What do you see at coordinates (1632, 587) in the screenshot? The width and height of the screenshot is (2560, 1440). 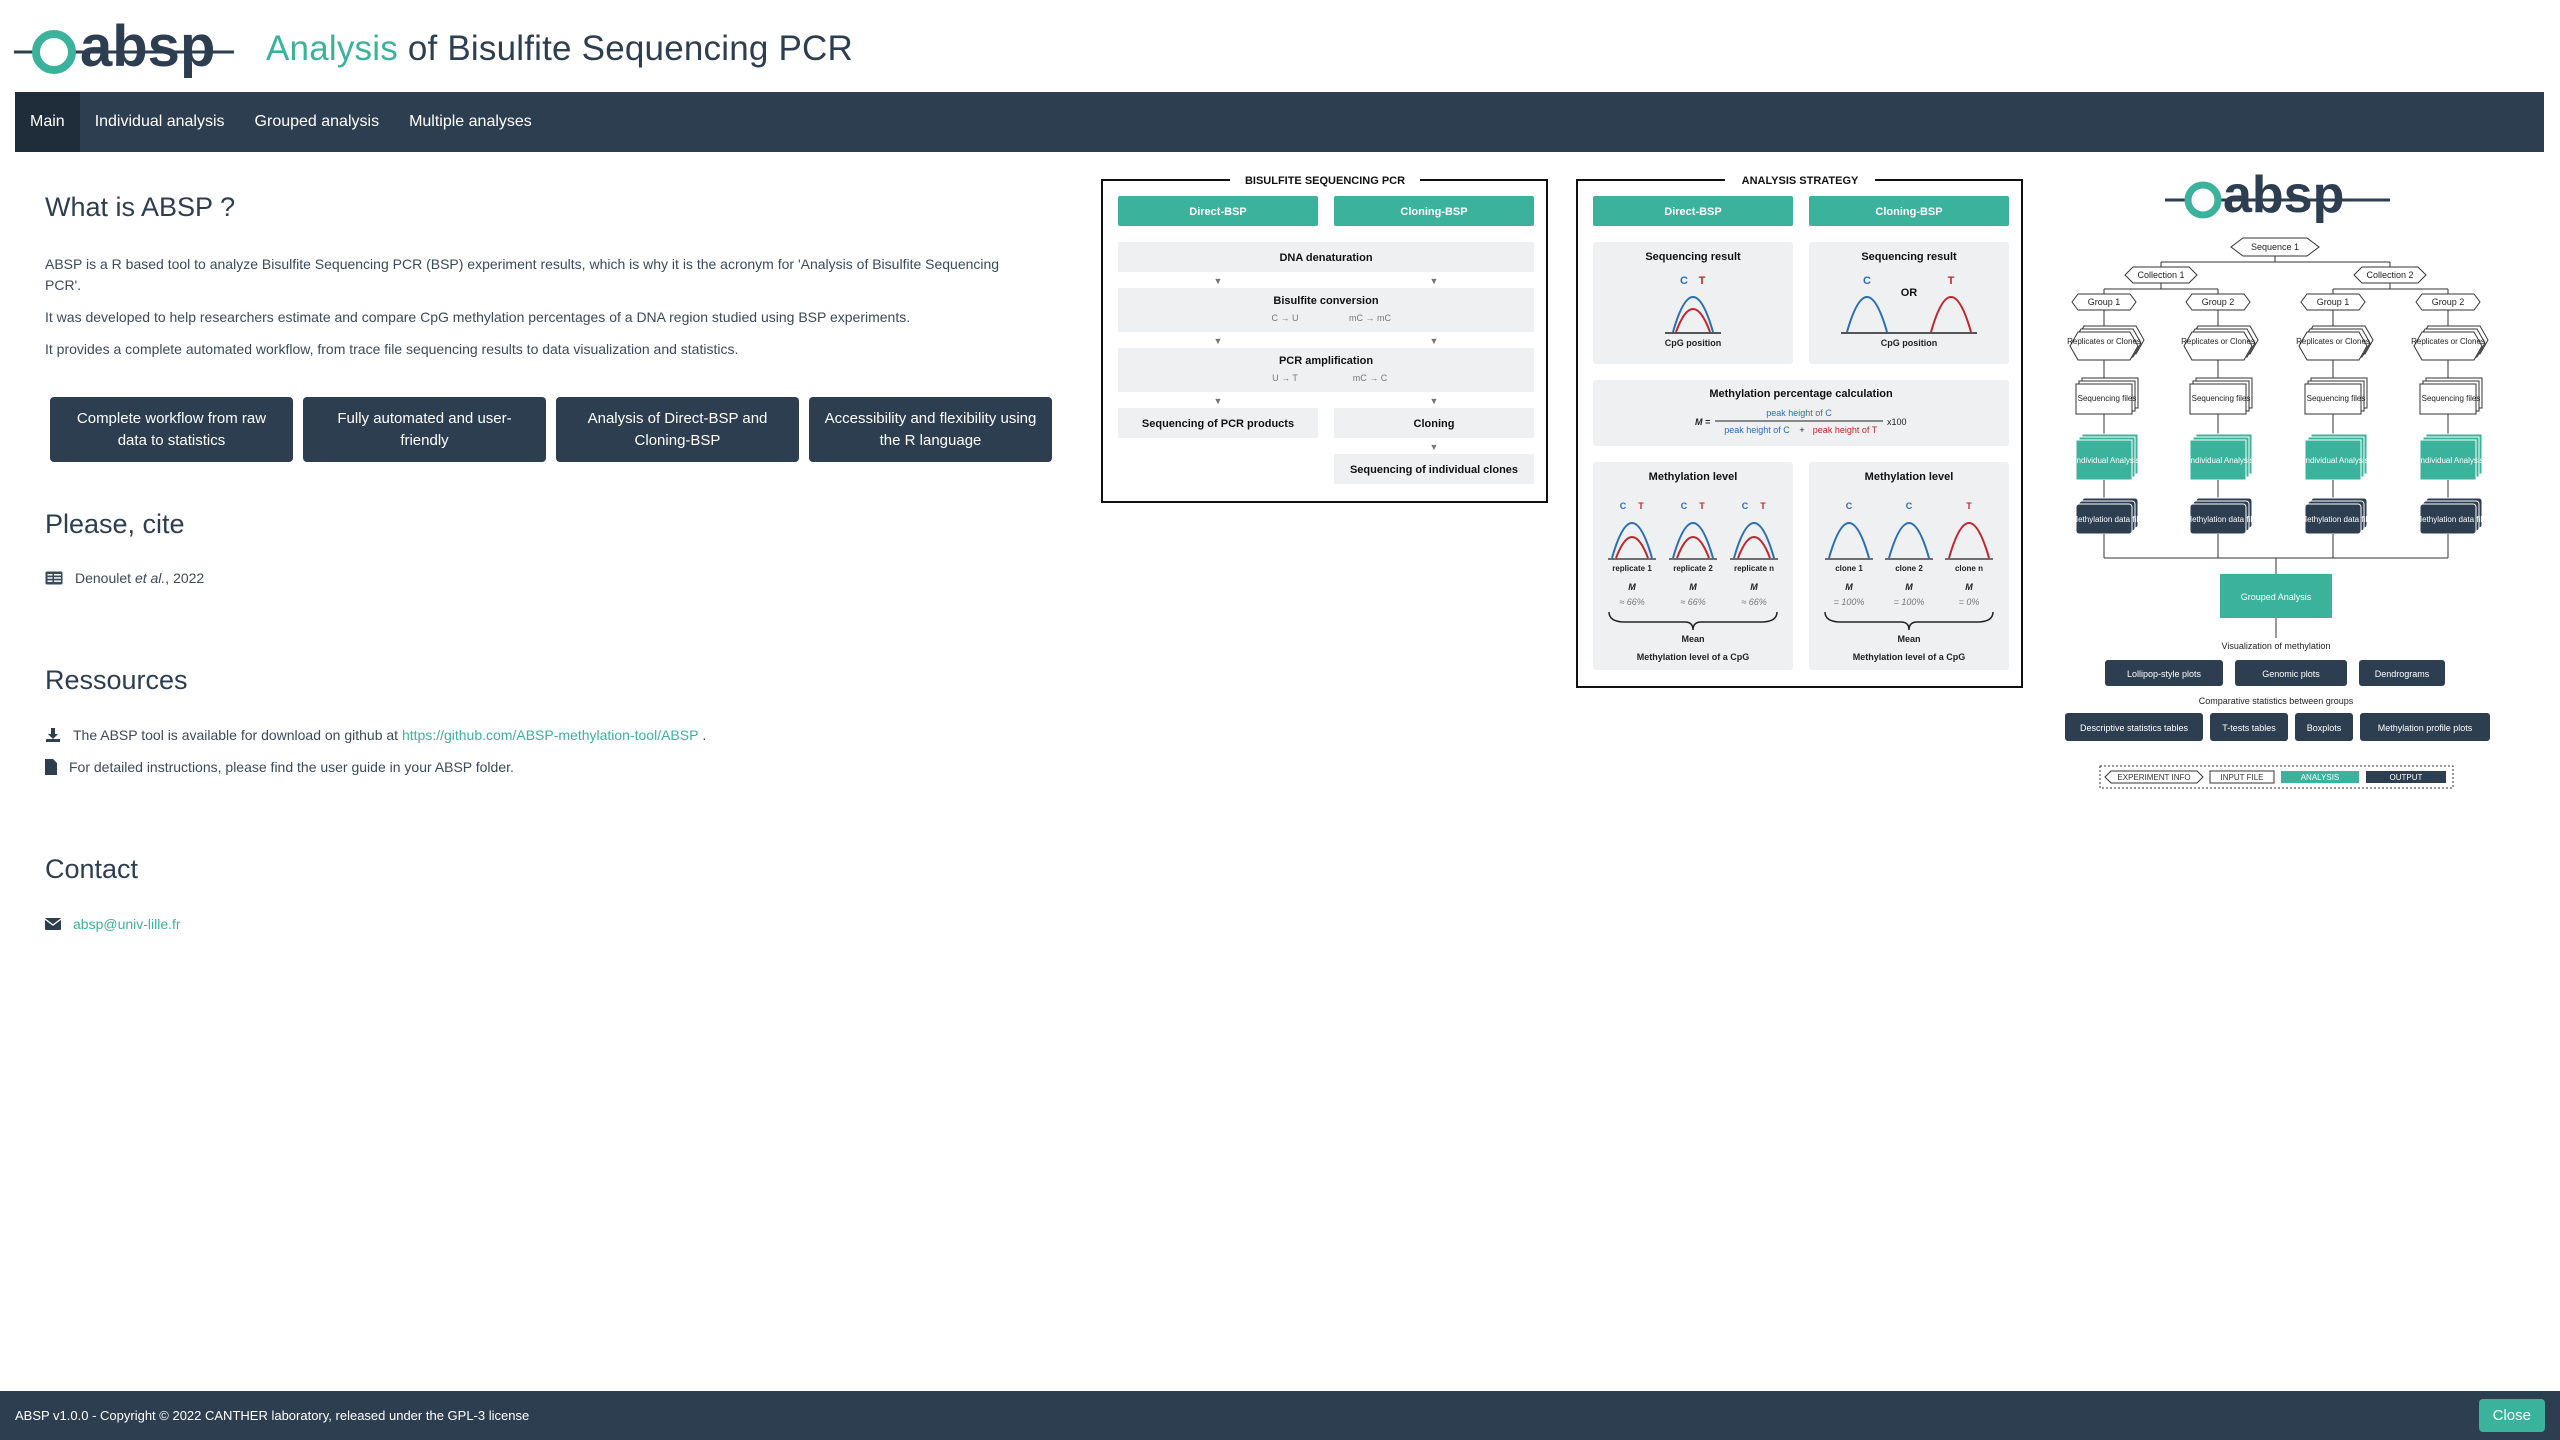 I see `rep-m-0: M` at bounding box center [1632, 587].